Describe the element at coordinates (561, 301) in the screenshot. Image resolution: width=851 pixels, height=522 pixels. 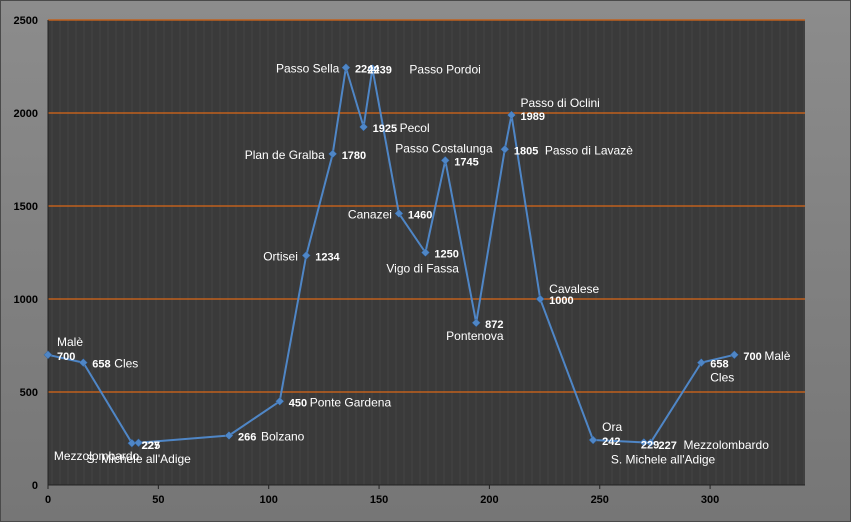
I see `data-value-label: 1000` at that location.